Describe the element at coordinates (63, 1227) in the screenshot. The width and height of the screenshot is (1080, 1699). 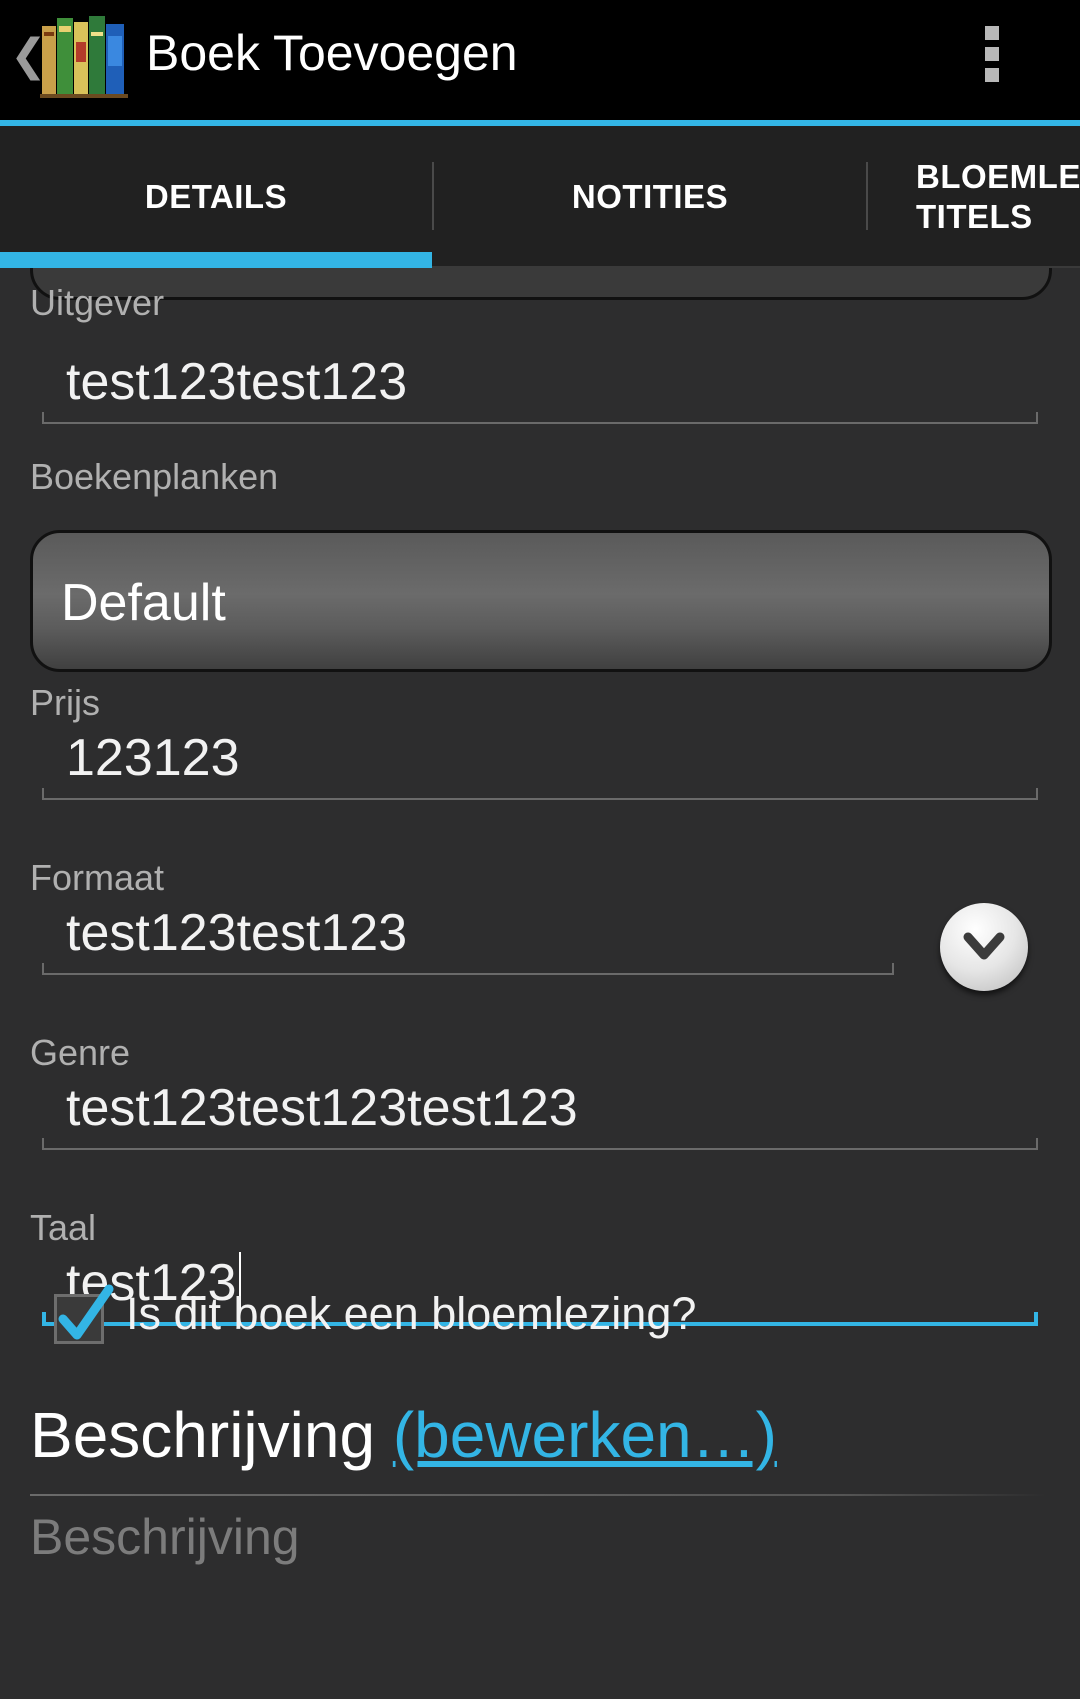
I see `language-label: Taal` at that location.